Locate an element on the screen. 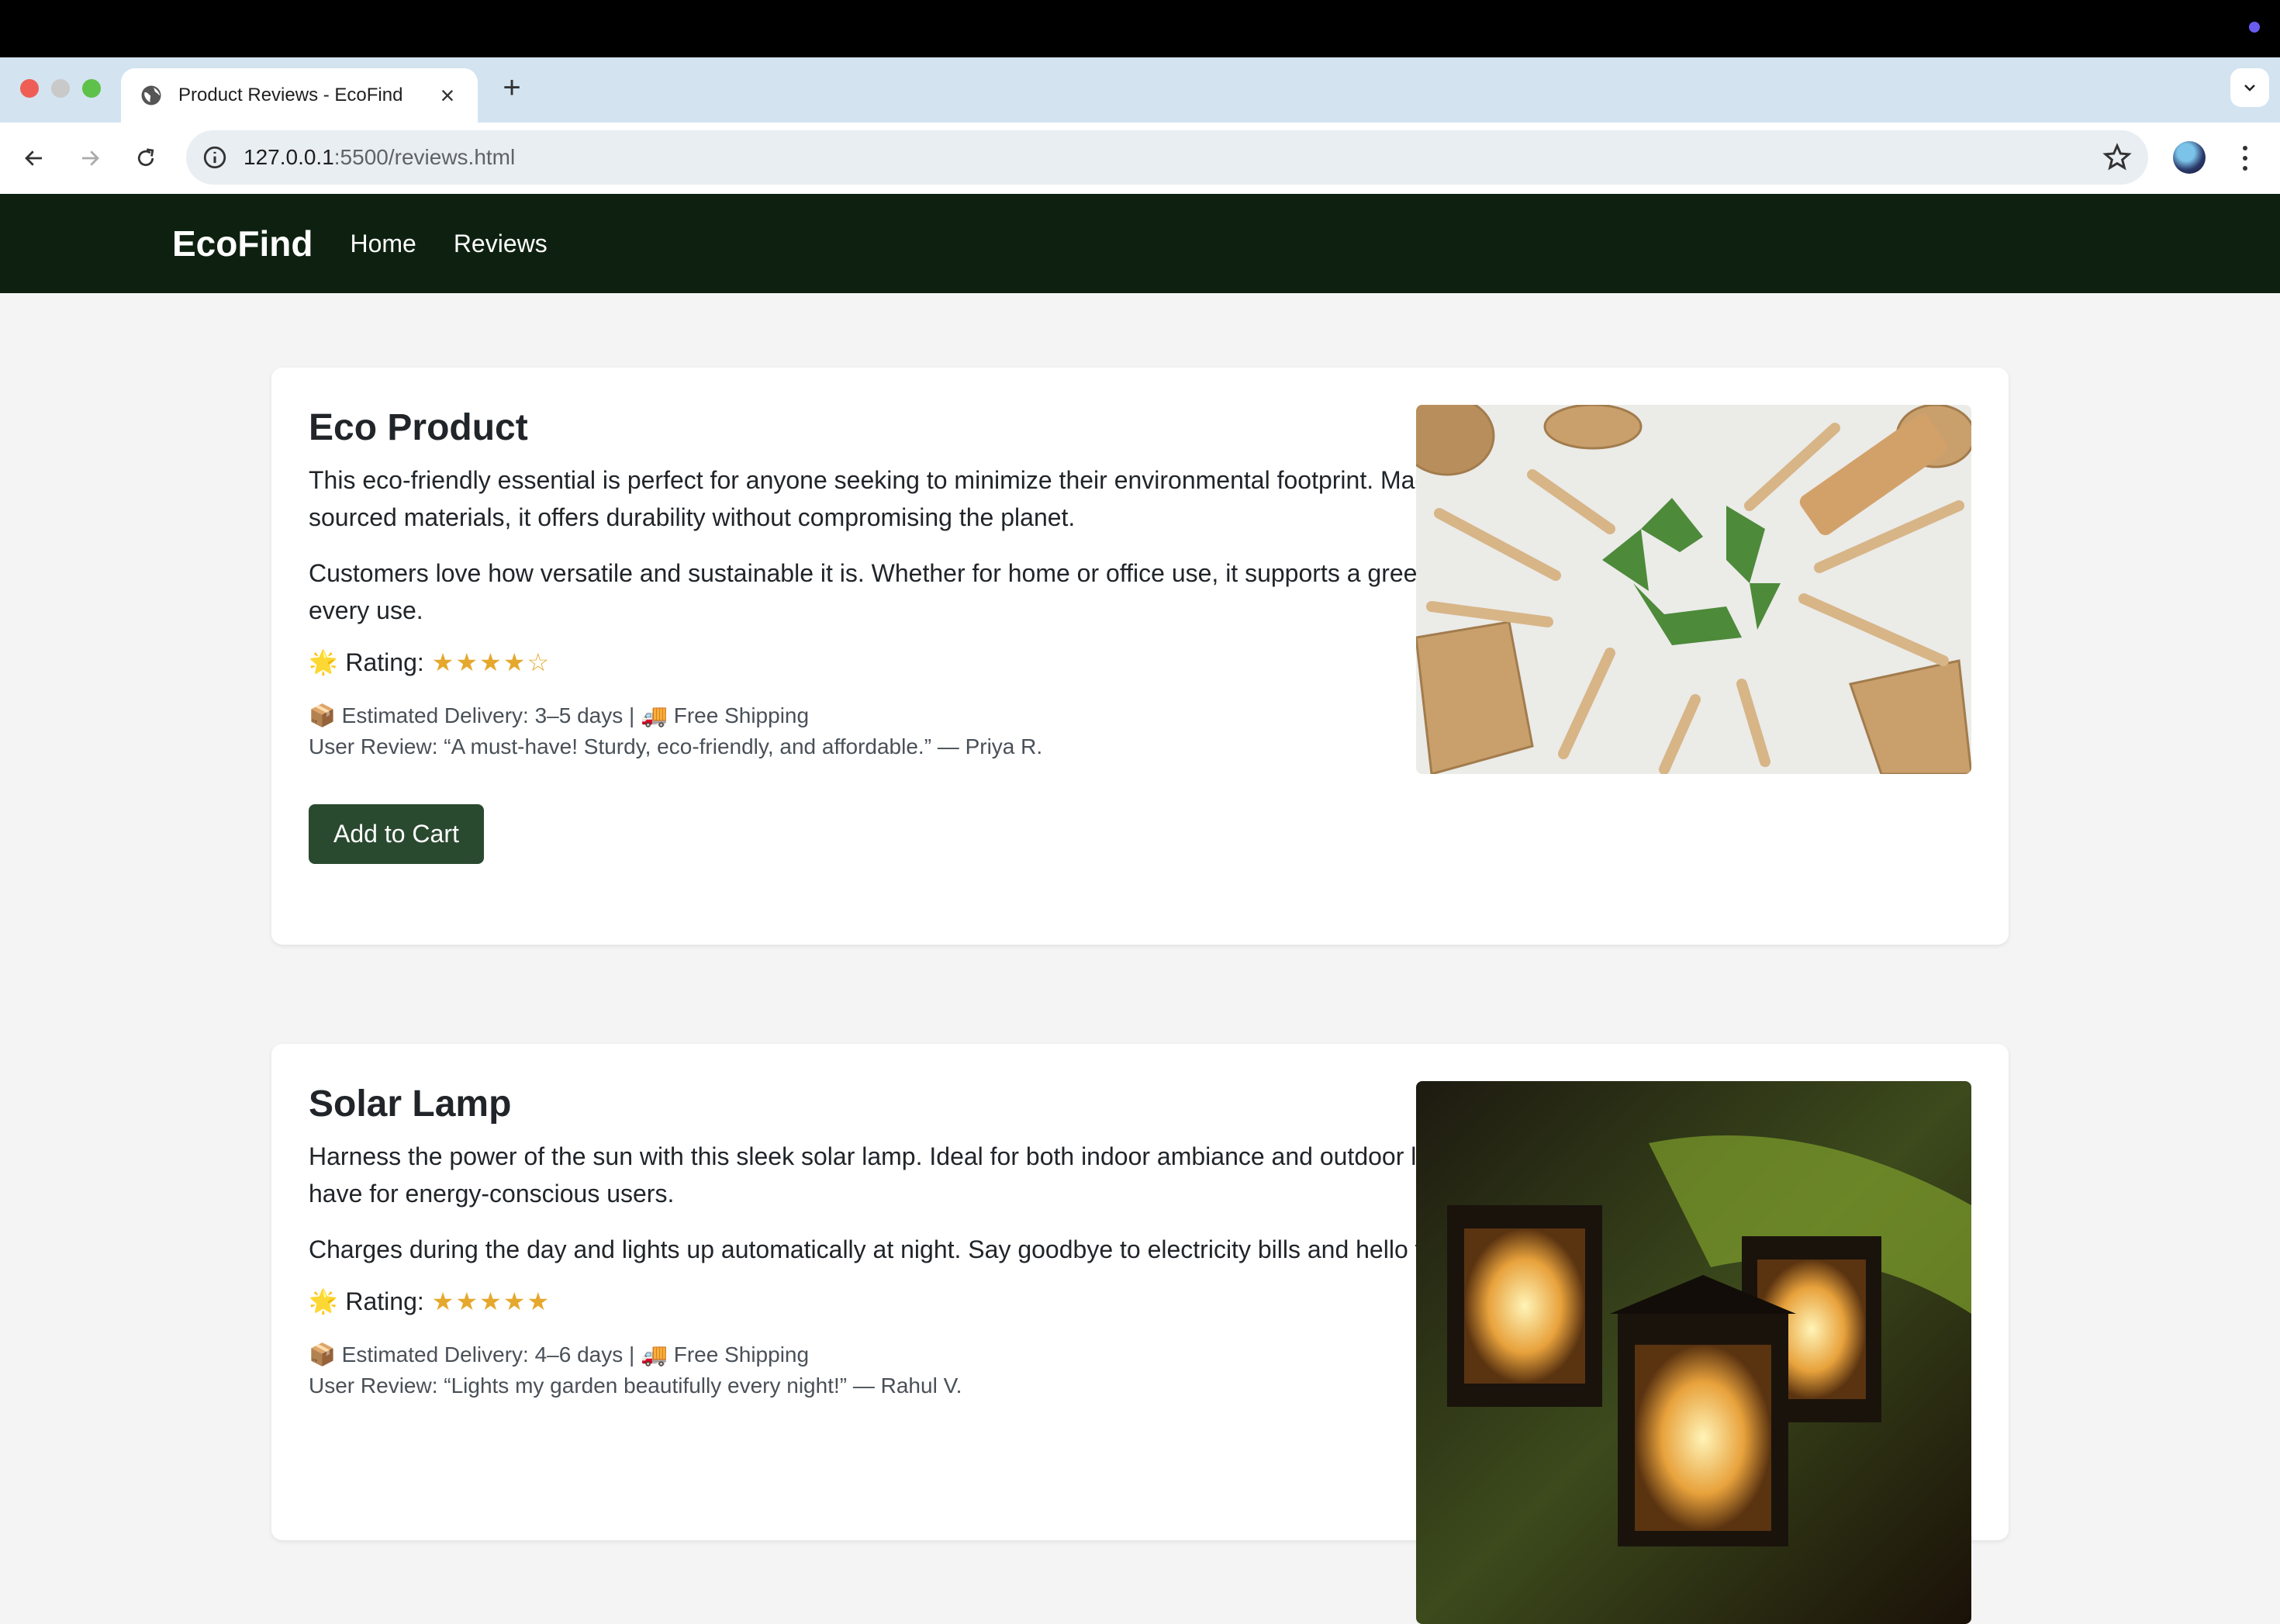 This screenshot has width=2280, height=1624. site-info-icon is located at coordinates (215, 157).